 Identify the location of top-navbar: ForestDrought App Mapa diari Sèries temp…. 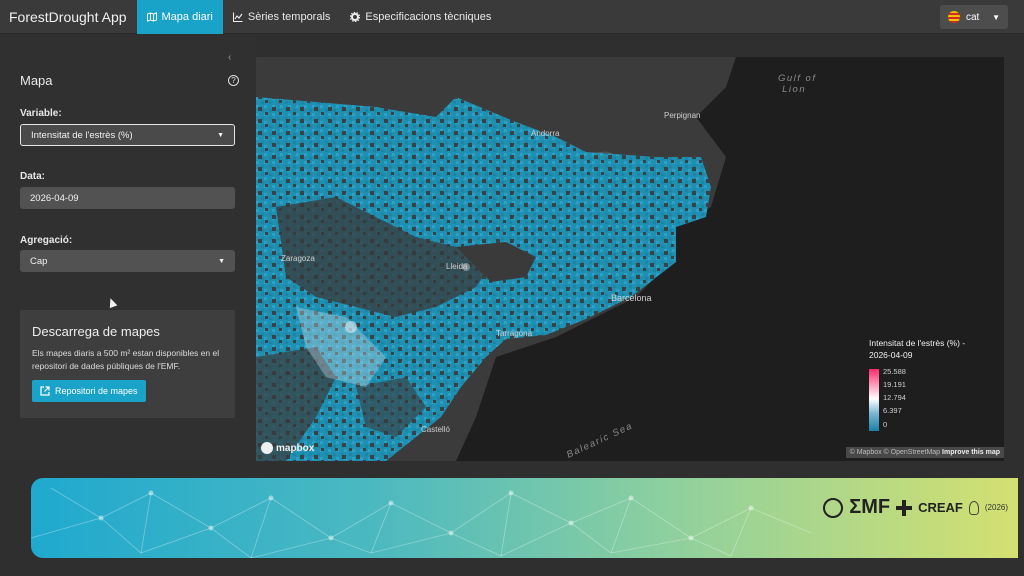
(512, 17).